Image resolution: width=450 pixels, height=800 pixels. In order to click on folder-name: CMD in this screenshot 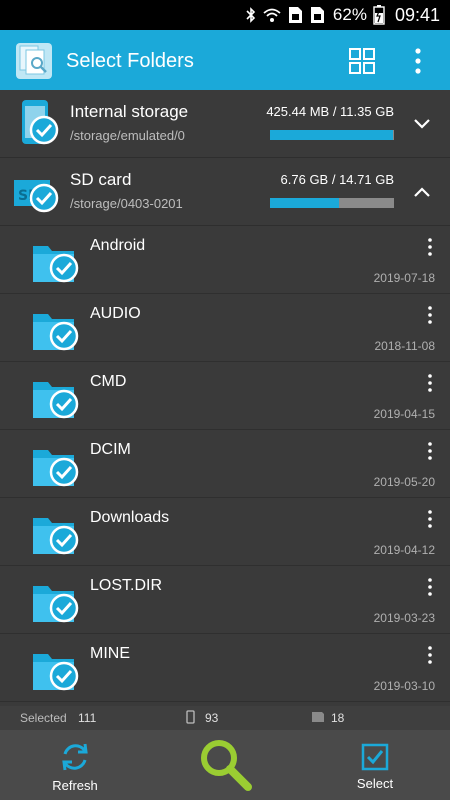, I will do `click(108, 381)`.